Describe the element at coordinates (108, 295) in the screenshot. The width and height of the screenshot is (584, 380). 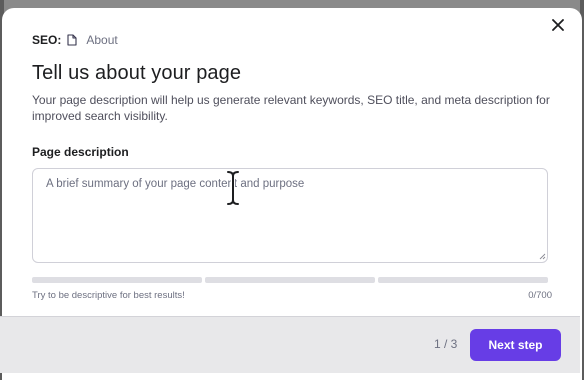
I see `description-hint: Try to be descriptive for best results!` at that location.